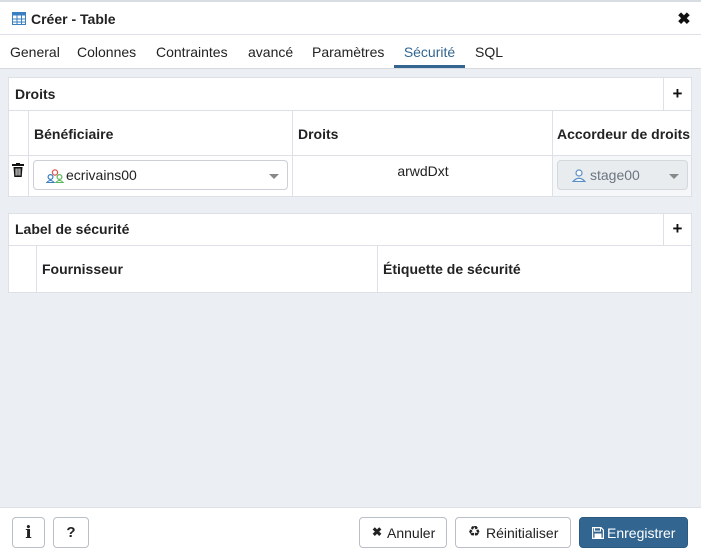  Describe the element at coordinates (474, 532) in the screenshot. I see `recycle-icon: ♻` at that location.